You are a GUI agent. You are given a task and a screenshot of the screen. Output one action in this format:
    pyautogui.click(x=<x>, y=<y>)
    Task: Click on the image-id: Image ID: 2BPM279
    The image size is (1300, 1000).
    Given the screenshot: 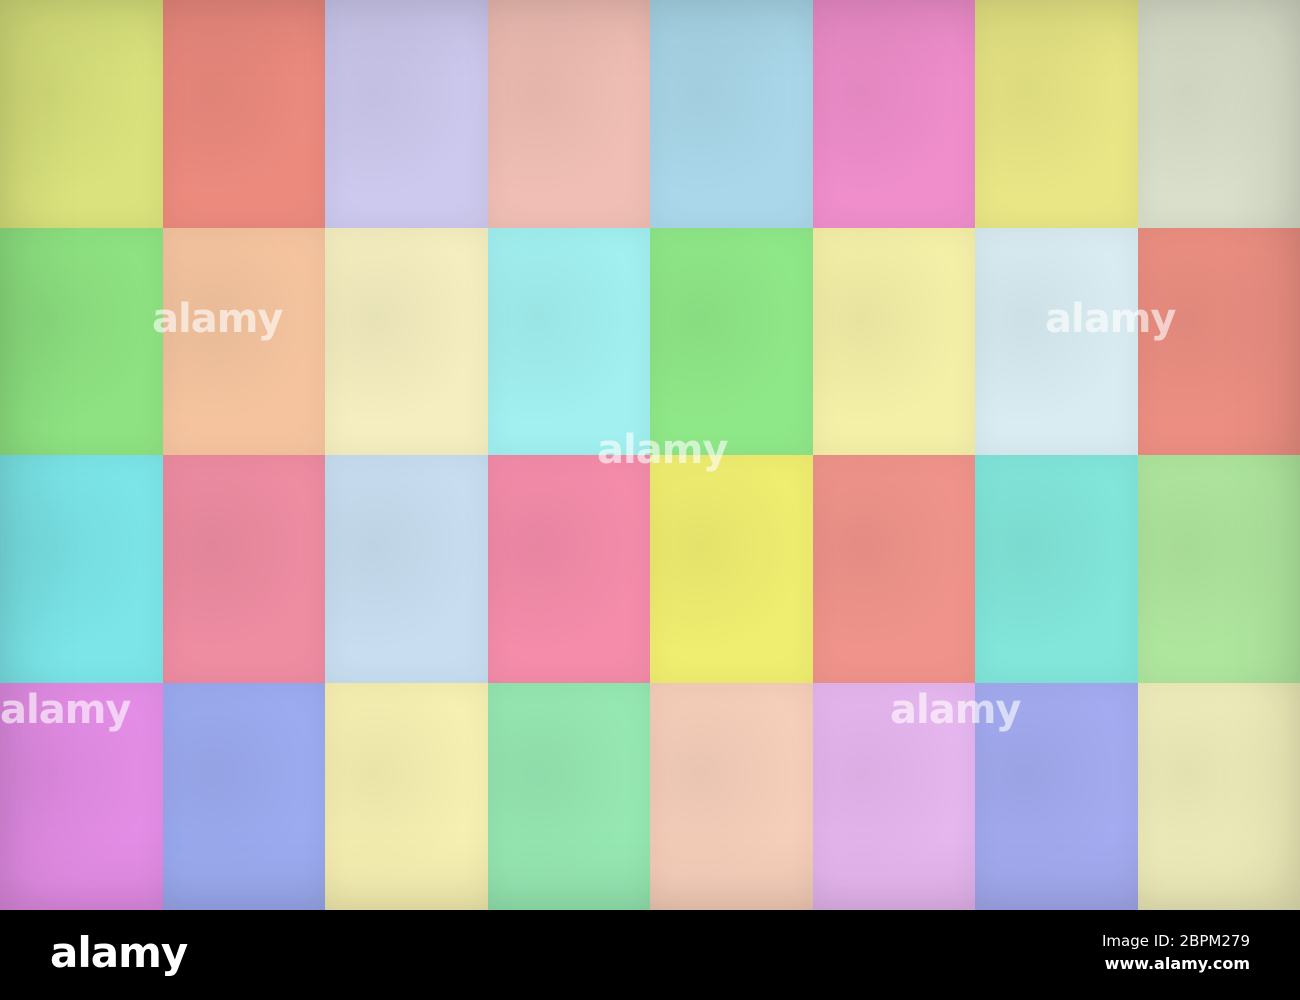 What is the action you would take?
    pyautogui.click(x=1176, y=941)
    